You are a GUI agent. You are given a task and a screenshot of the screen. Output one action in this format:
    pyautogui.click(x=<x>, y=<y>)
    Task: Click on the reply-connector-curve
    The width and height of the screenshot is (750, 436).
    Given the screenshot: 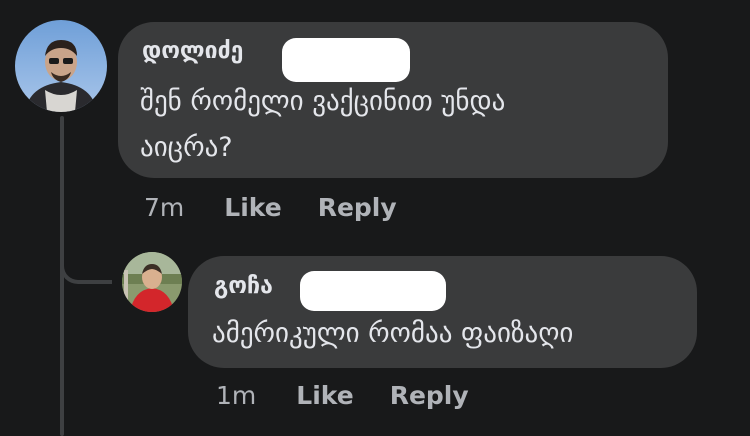 What is the action you would take?
    pyautogui.click(x=86, y=256)
    